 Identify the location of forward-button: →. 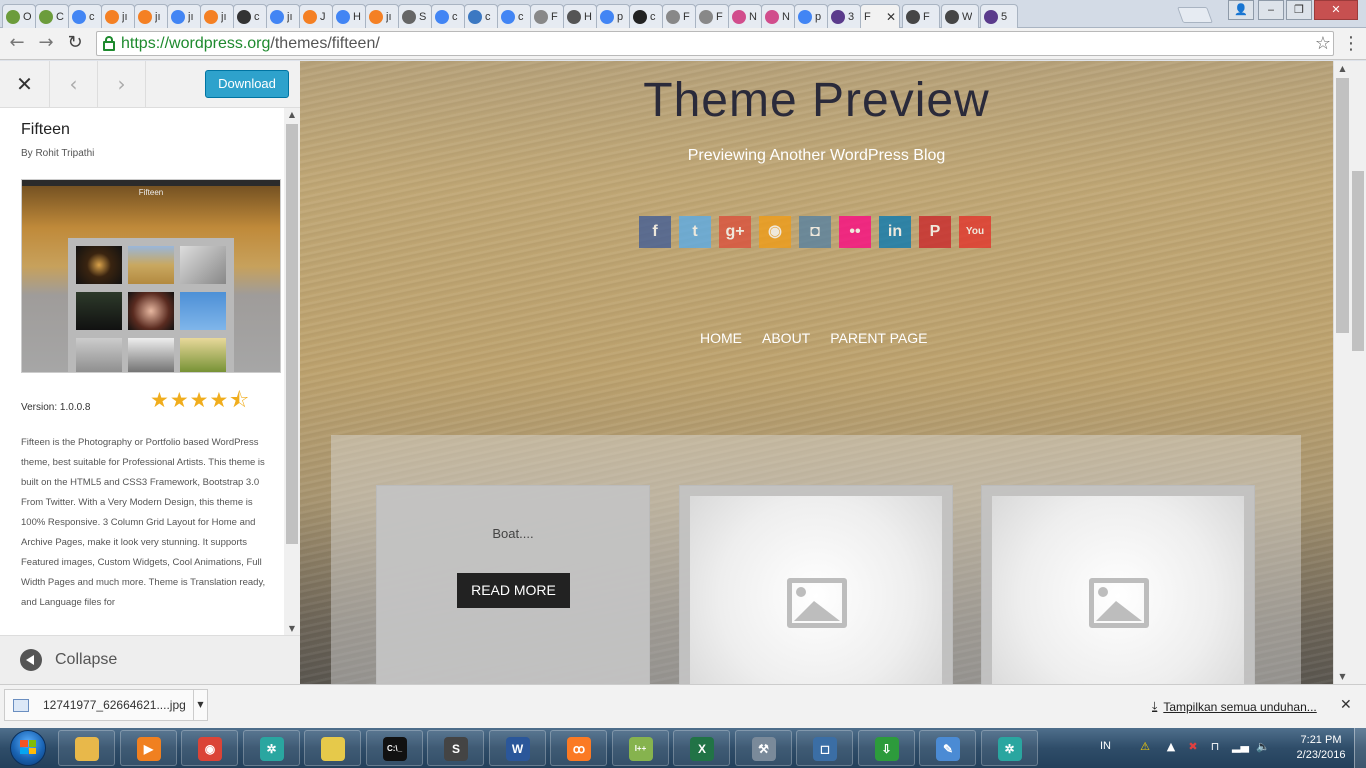
(46, 43).